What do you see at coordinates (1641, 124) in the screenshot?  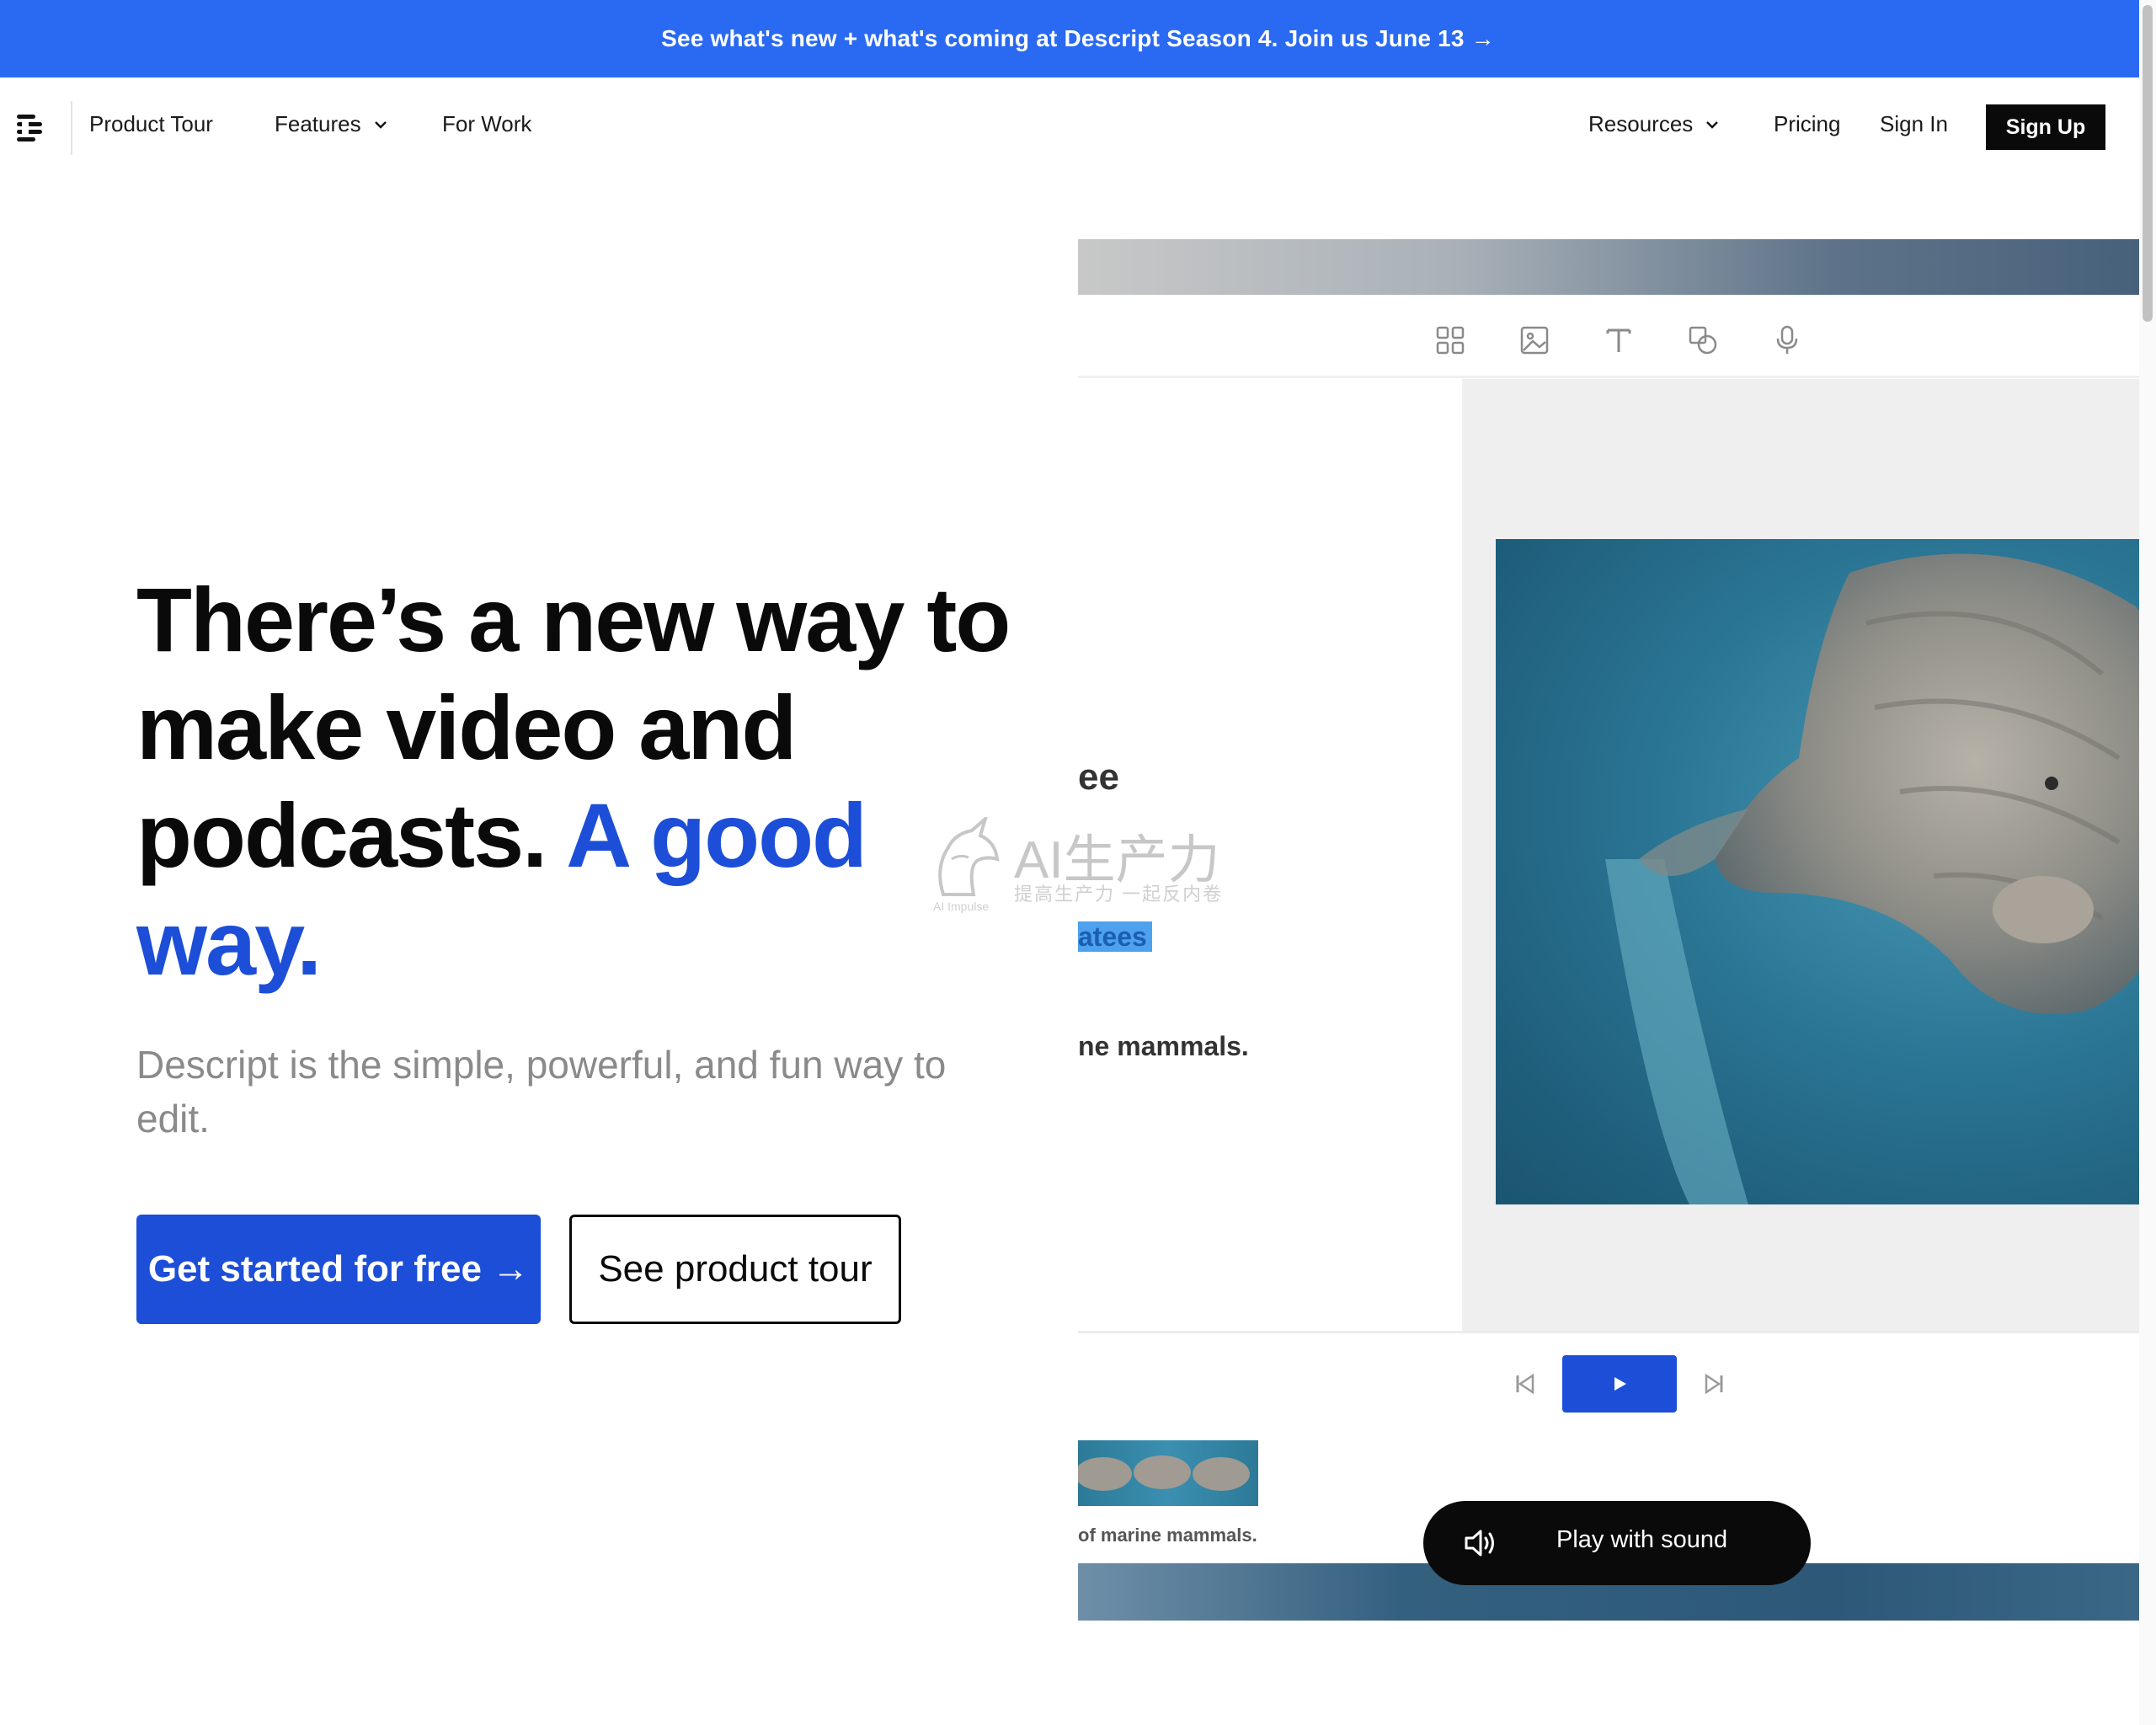 I see `nav-resources-label: Resources` at bounding box center [1641, 124].